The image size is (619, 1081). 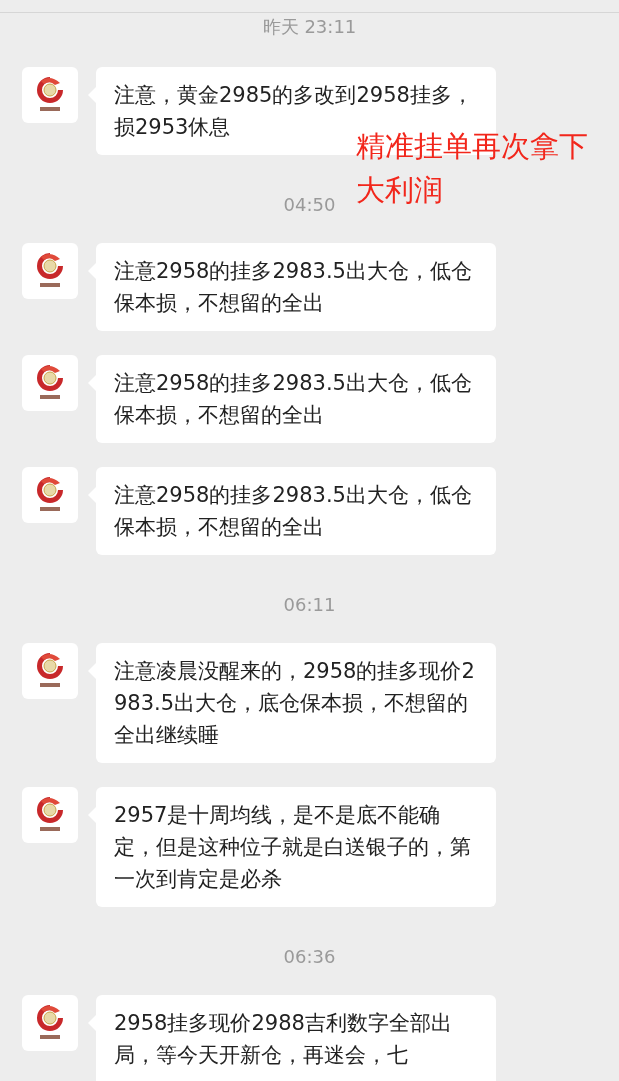 What do you see at coordinates (296, 703) in the screenshot?
I see `message-bubble: 注意凌晨没醒来的，2958的挂多现价2983.5出大仓，底仓保本损，不想留的全出继续睡` at bounding box center [296, 703].